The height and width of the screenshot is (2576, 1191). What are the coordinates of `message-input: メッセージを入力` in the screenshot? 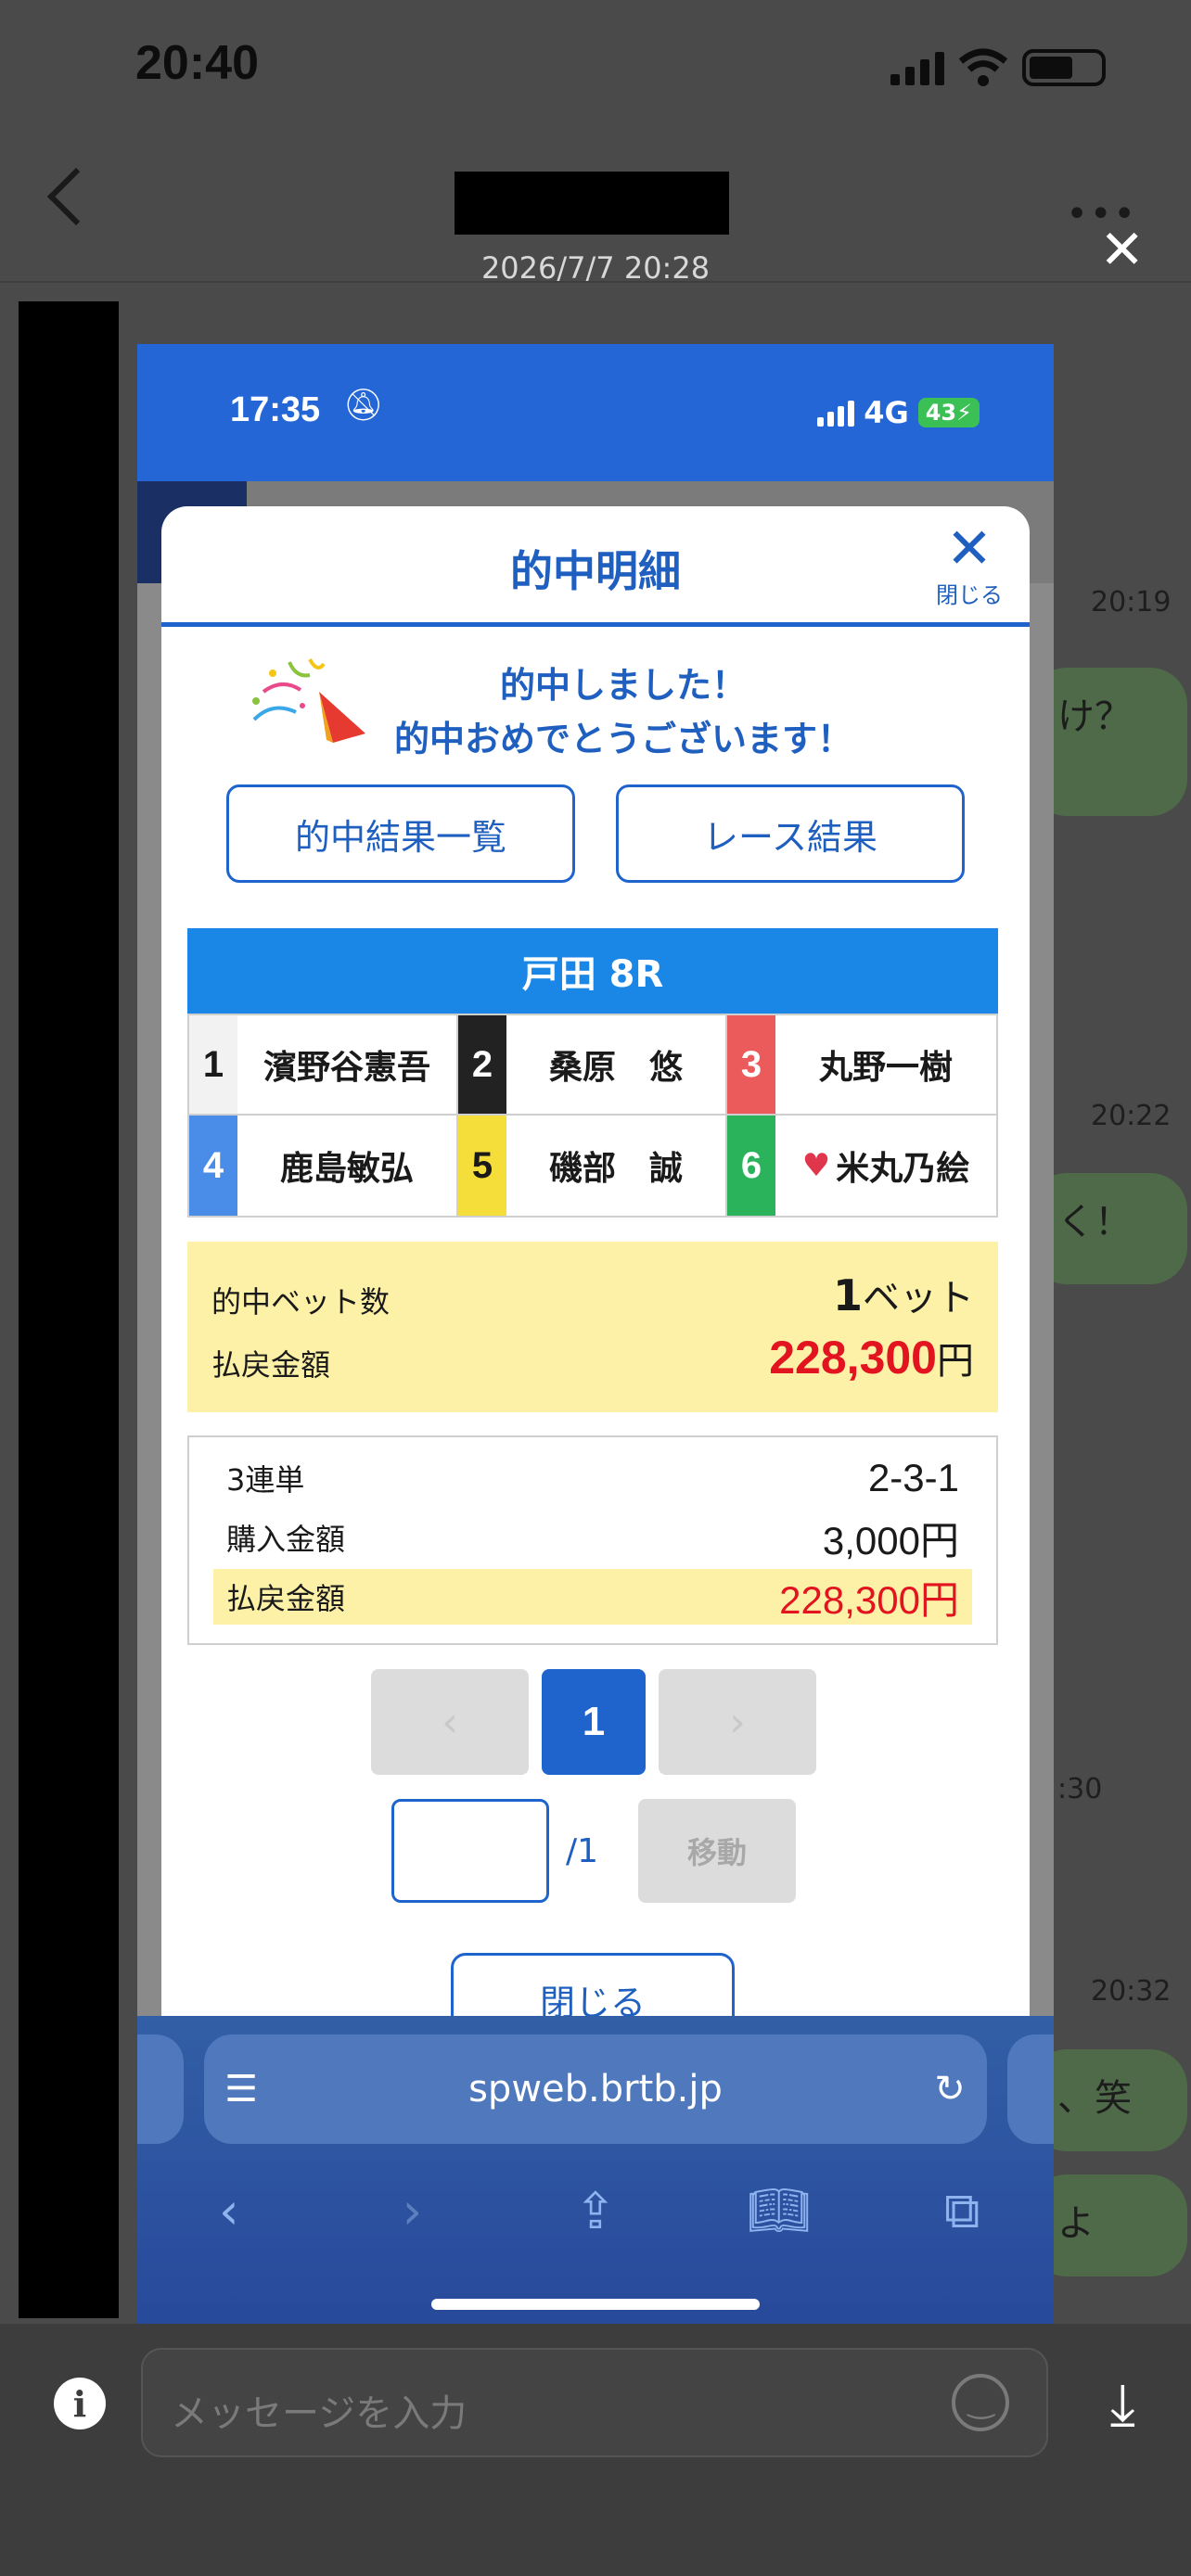 It's located at (594, 2402).